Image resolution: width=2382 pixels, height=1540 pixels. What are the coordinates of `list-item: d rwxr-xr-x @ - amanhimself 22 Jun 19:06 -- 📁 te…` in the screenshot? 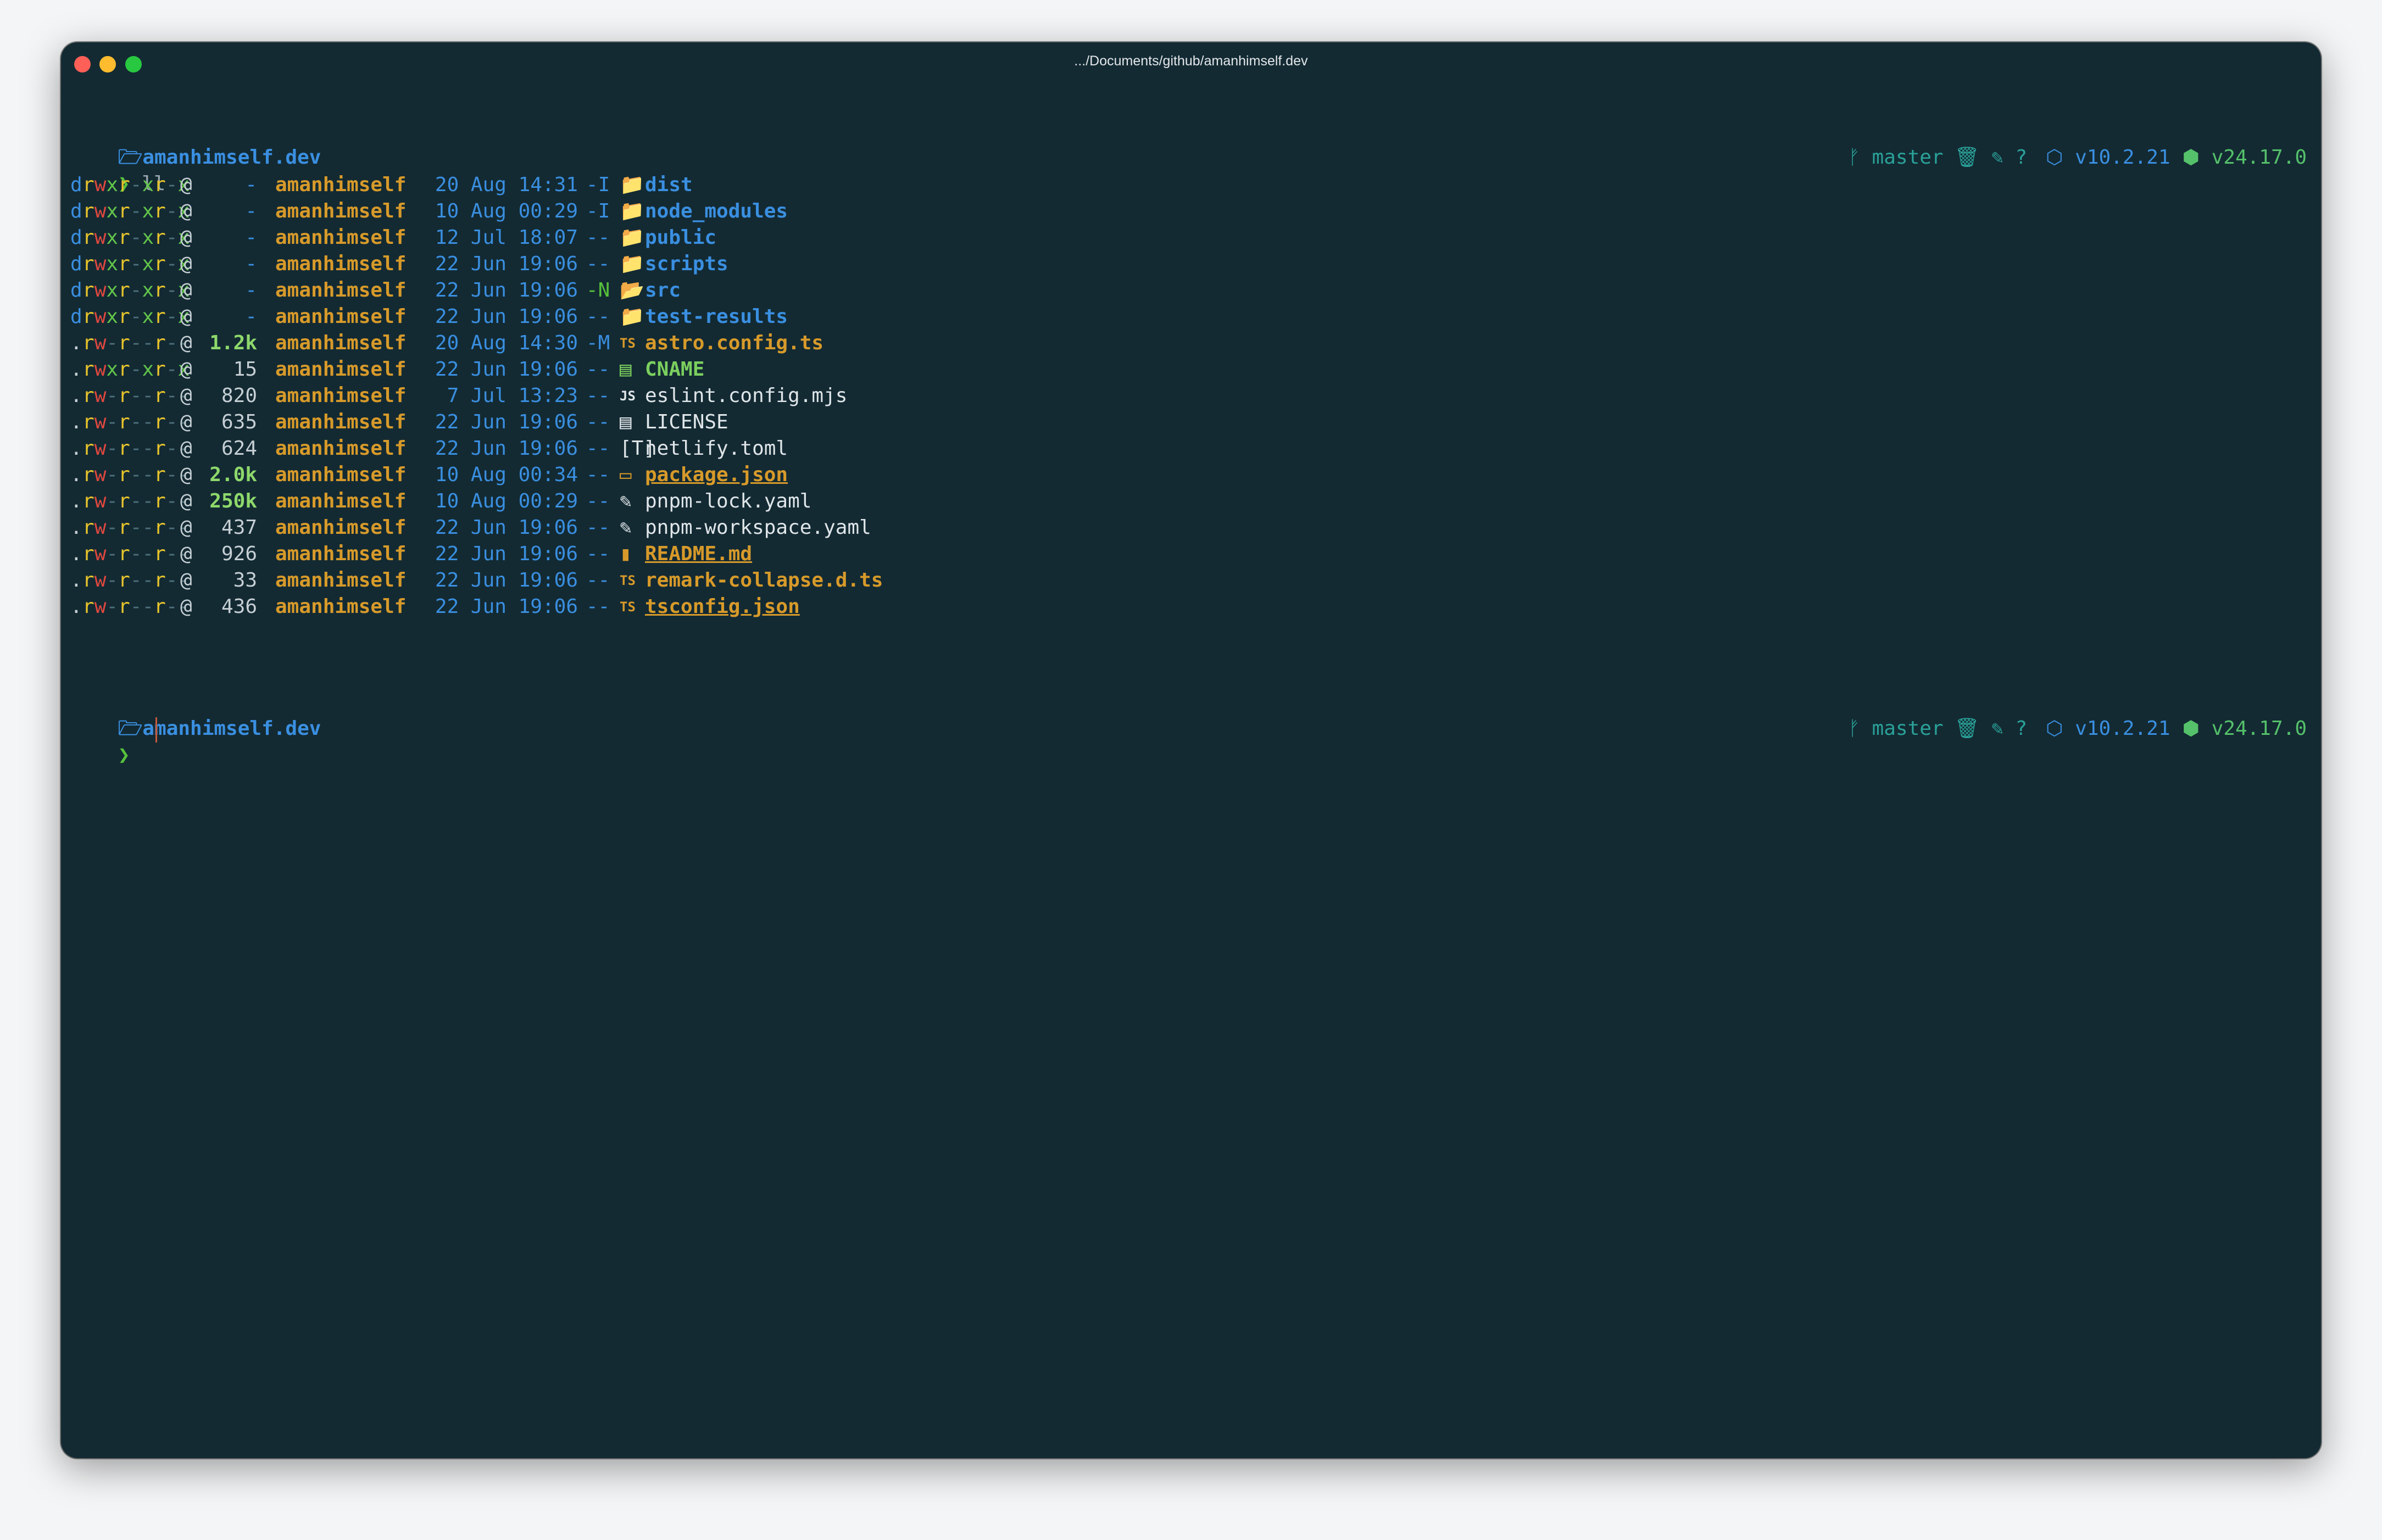 It's located at (619, 317).